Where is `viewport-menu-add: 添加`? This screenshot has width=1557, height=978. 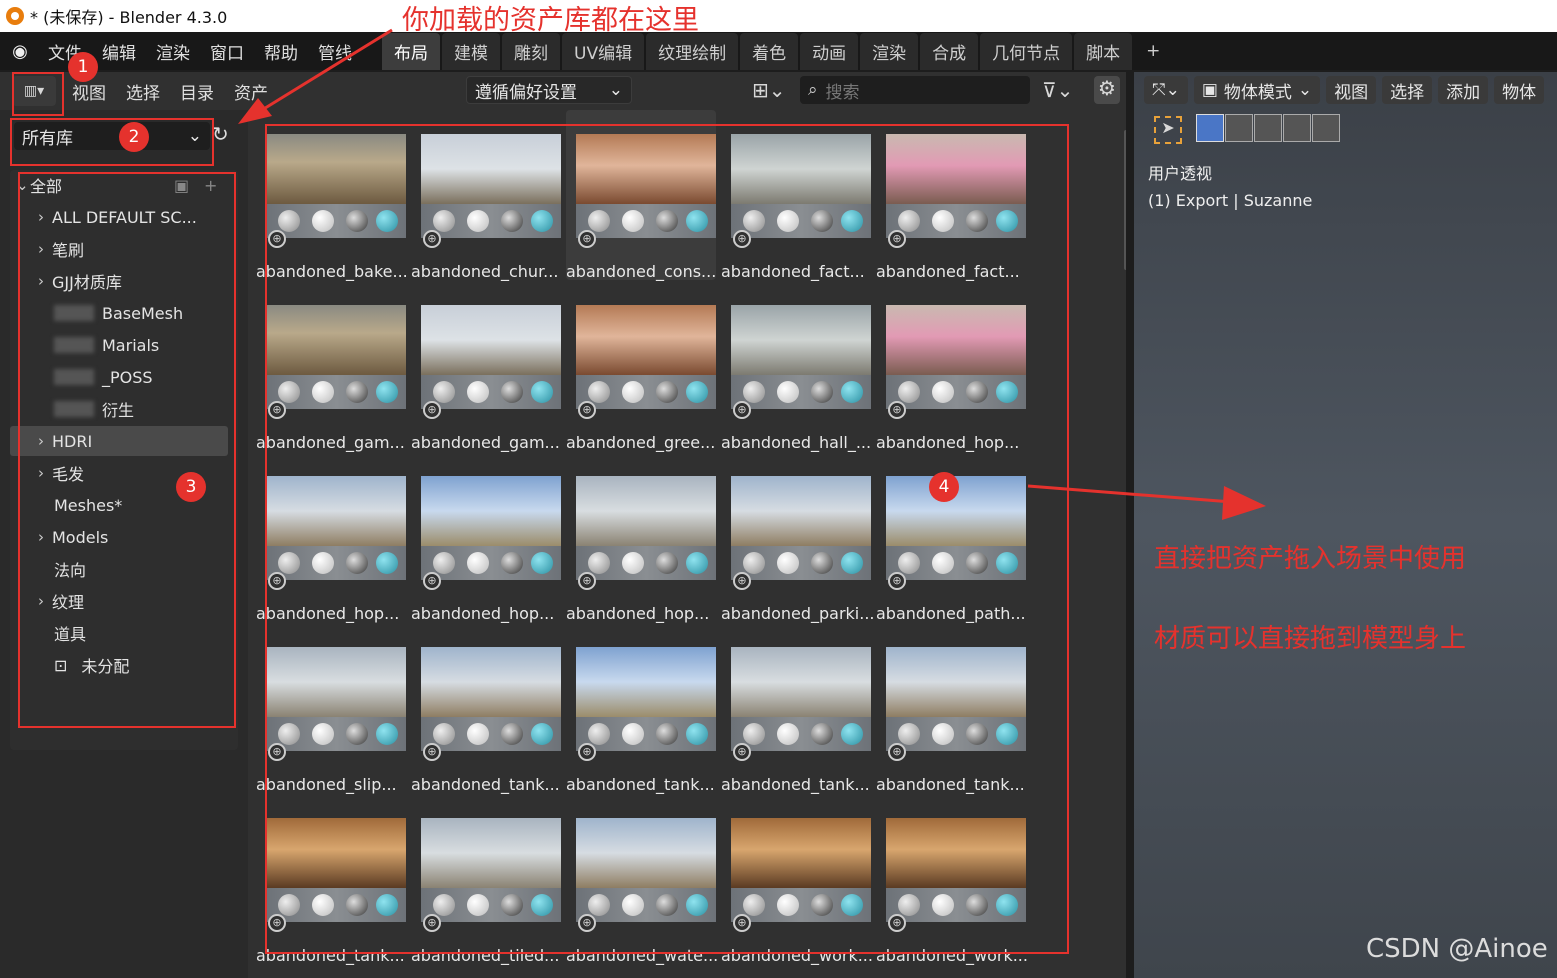 viewport-menu-add: 添加 is located at coordinates (1463, 90).